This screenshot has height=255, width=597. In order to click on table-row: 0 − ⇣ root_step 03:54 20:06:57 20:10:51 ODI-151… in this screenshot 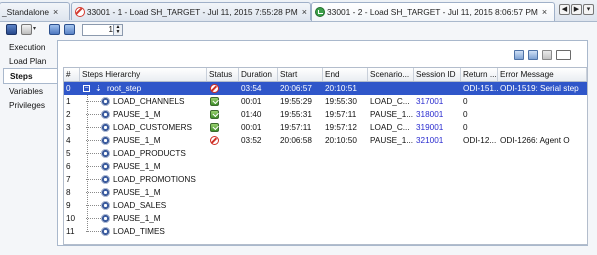, I will do `click(325, 88)`.